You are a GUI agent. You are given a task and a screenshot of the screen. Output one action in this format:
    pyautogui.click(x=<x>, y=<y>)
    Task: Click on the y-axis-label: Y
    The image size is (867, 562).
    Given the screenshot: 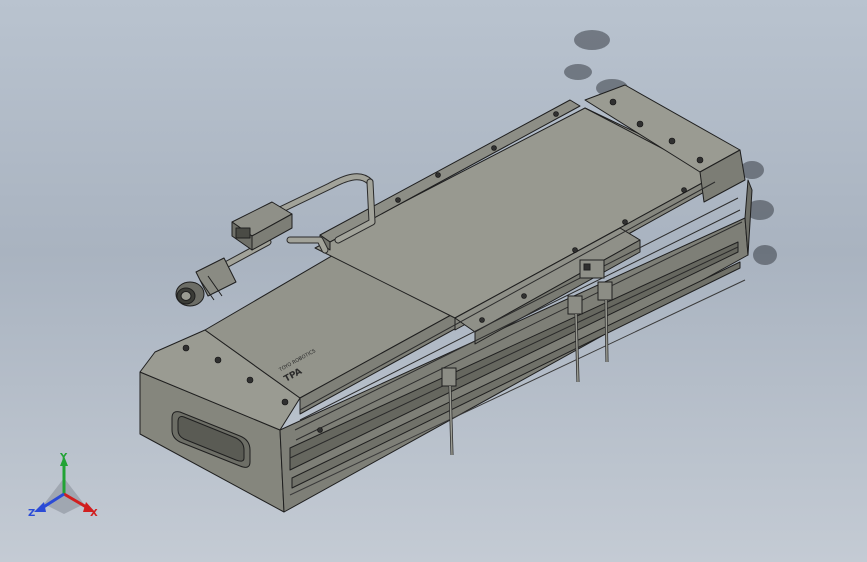 What is the action you would take?
    pyautogui.click(x=63, y=457)
    